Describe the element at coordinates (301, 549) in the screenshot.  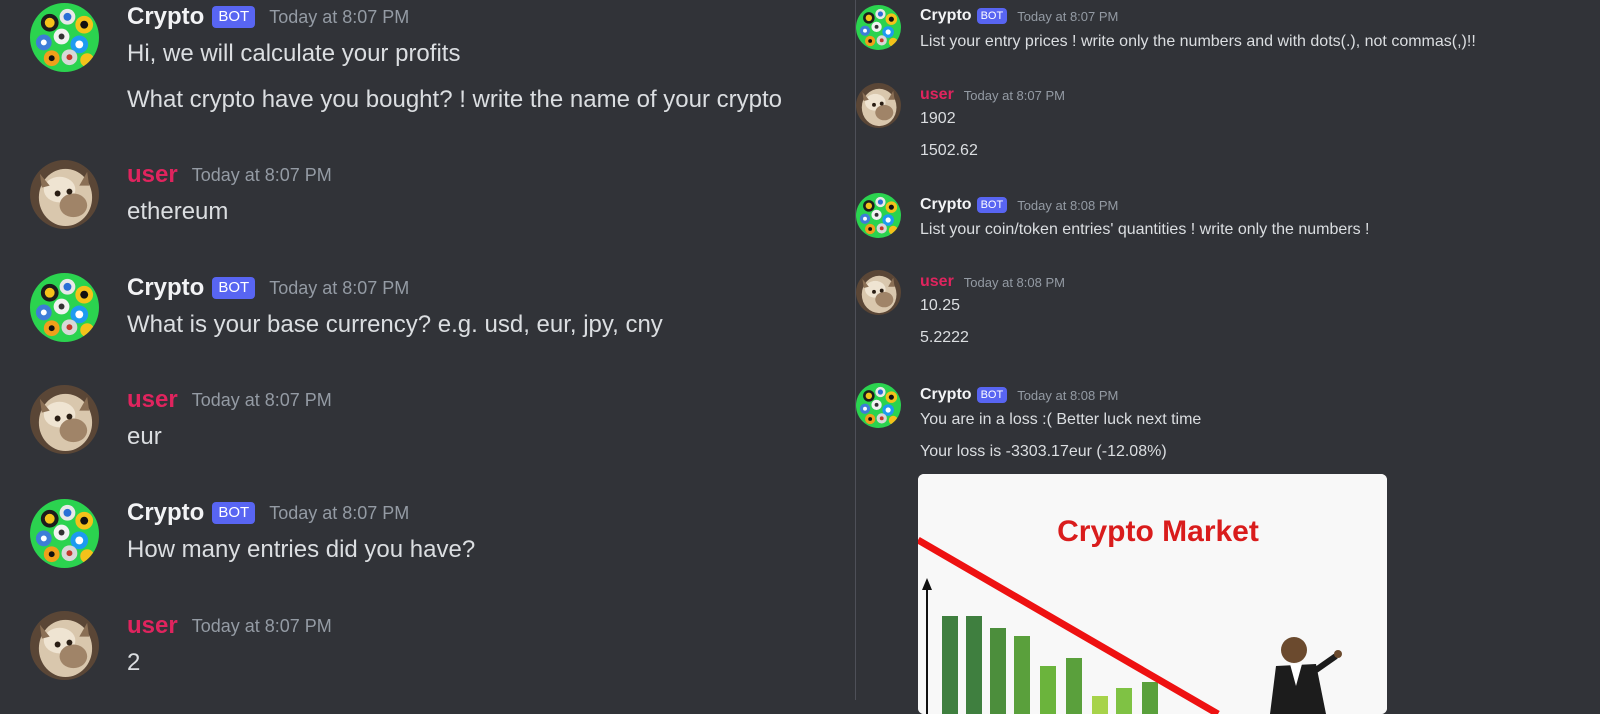
I see `message-text: How many entries did you have?` at that location.